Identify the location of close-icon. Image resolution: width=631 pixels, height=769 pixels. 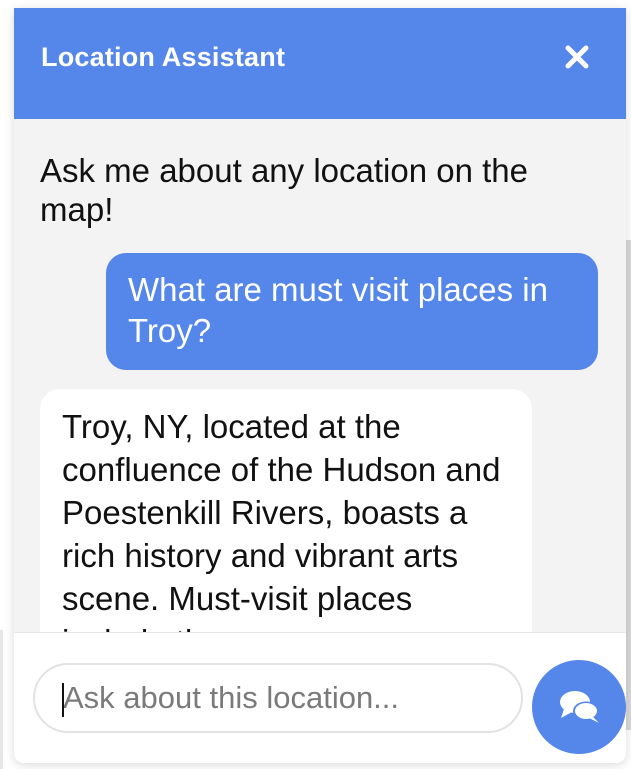
(577, 57).